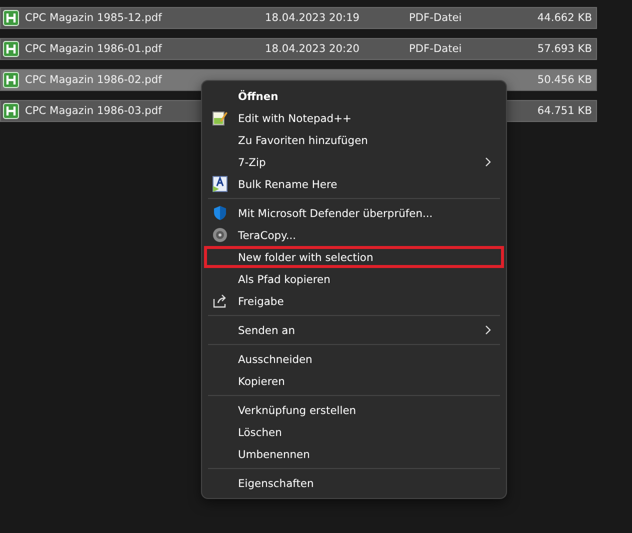 The height and width of the screenshot is (533, 632). I want to click on file-size: 64.751 KB, so click(565, 111).